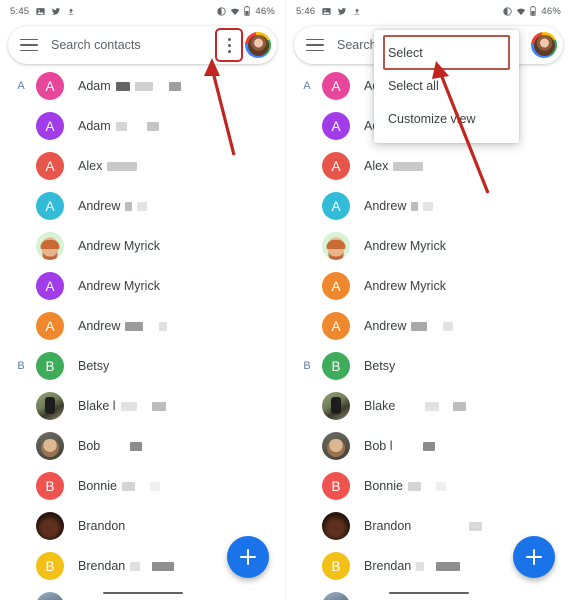  I want to click on plus-icon, so click(534, 557).